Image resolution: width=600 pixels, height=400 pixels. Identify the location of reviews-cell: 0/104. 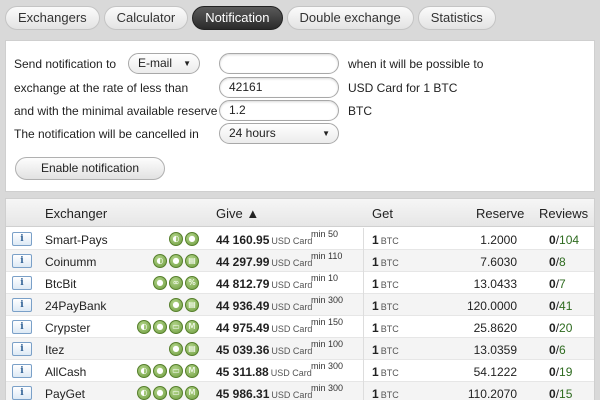
(564, 240).